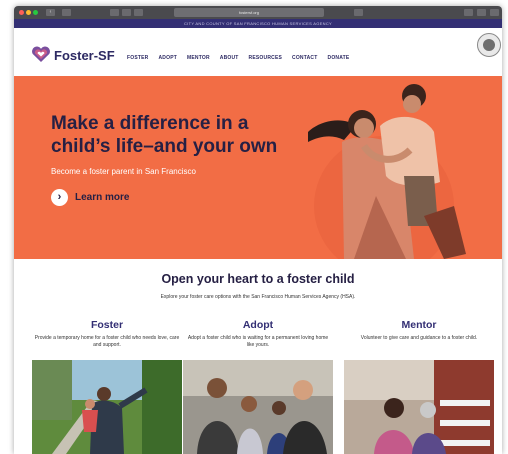 The width and height of the screenshot is (508, 454). What do you see at coordinates (123, 171) in the screenshot?
I see `hero-subhead: Become a foster parent in San Francisco` at bounding box center [123, 171].